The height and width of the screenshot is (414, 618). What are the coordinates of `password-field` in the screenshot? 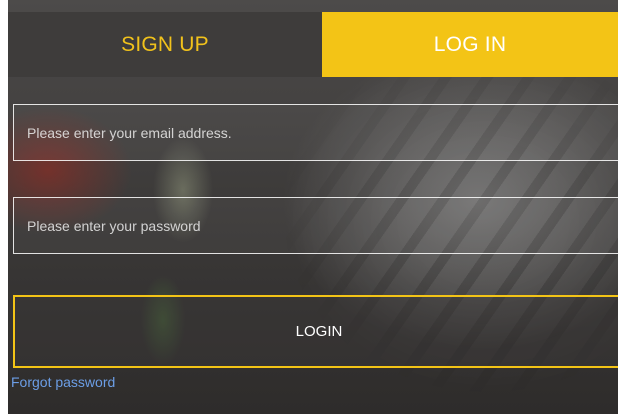 It's located at (315, 225).